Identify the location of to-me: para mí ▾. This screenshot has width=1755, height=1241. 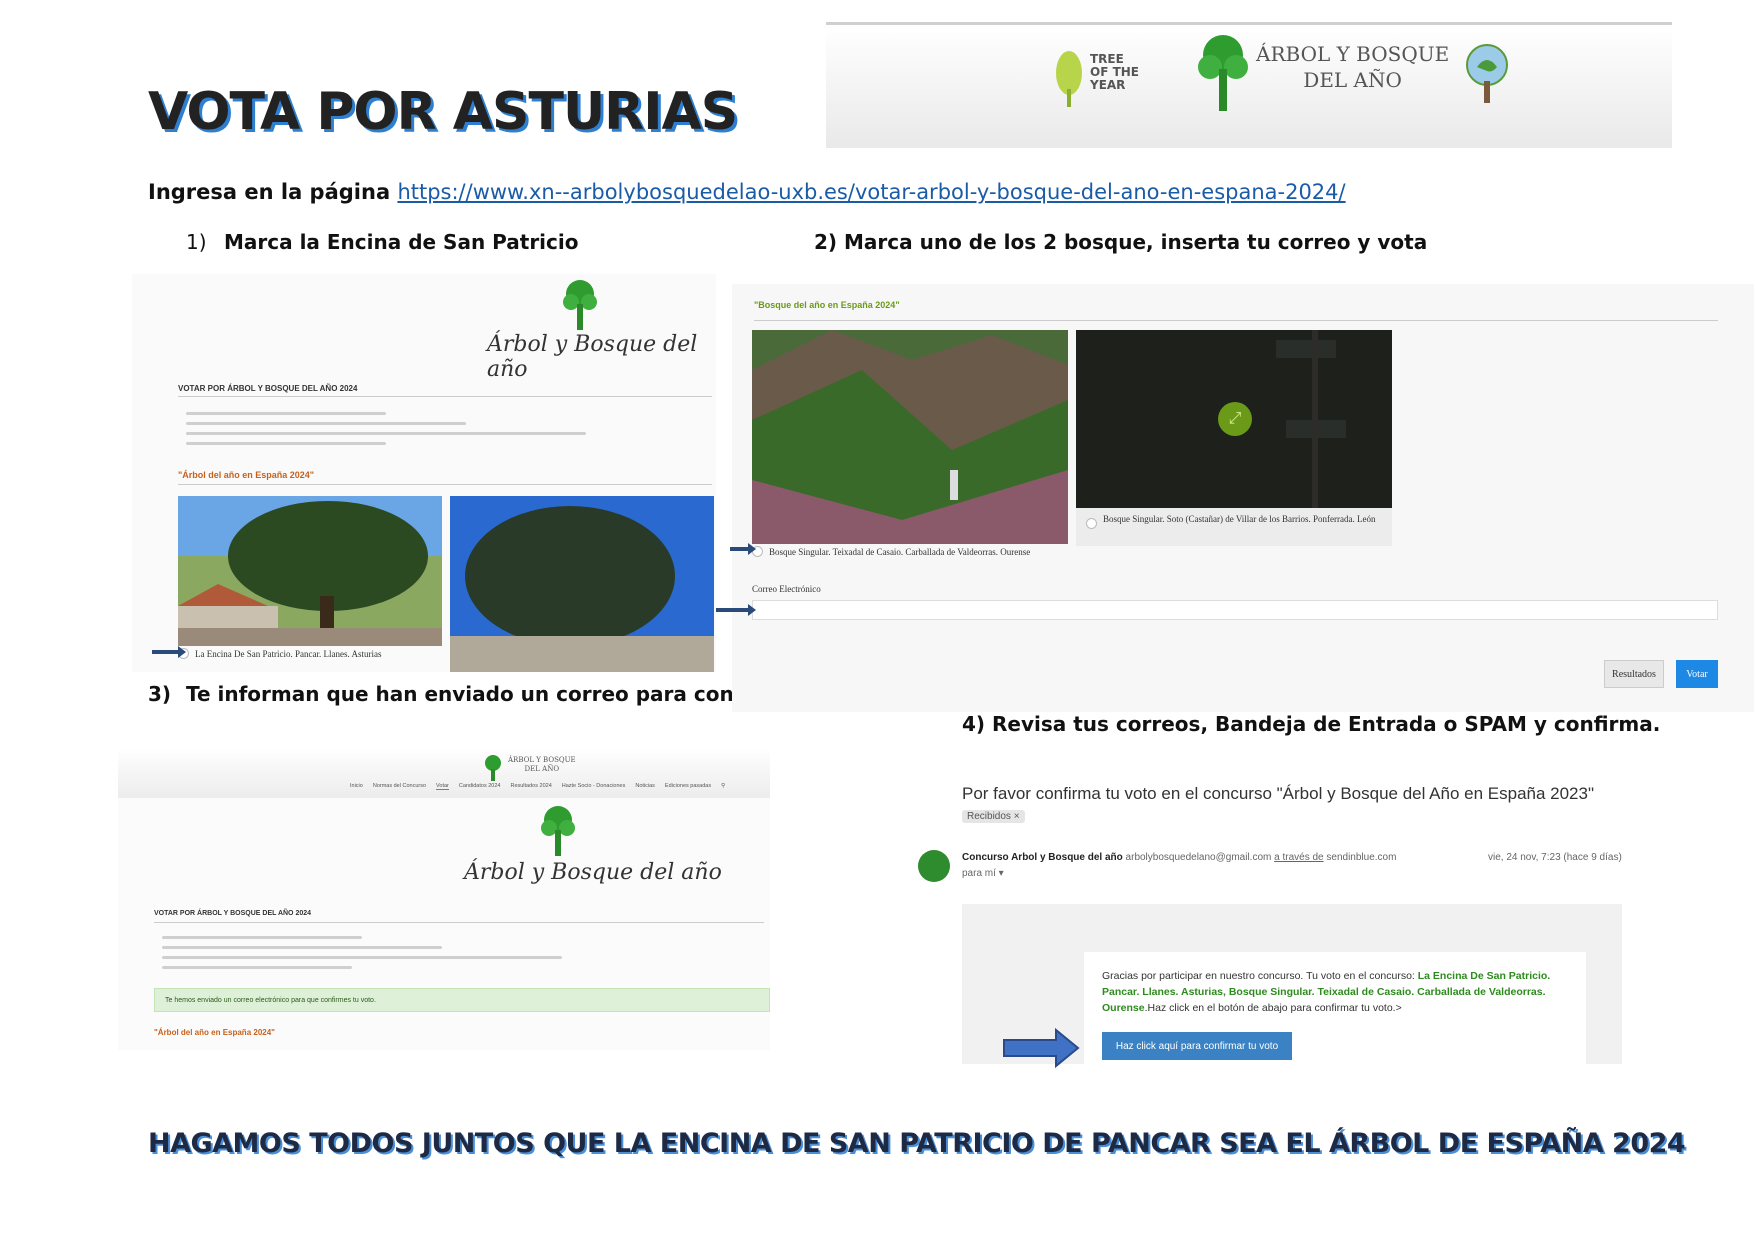
(983, 873).